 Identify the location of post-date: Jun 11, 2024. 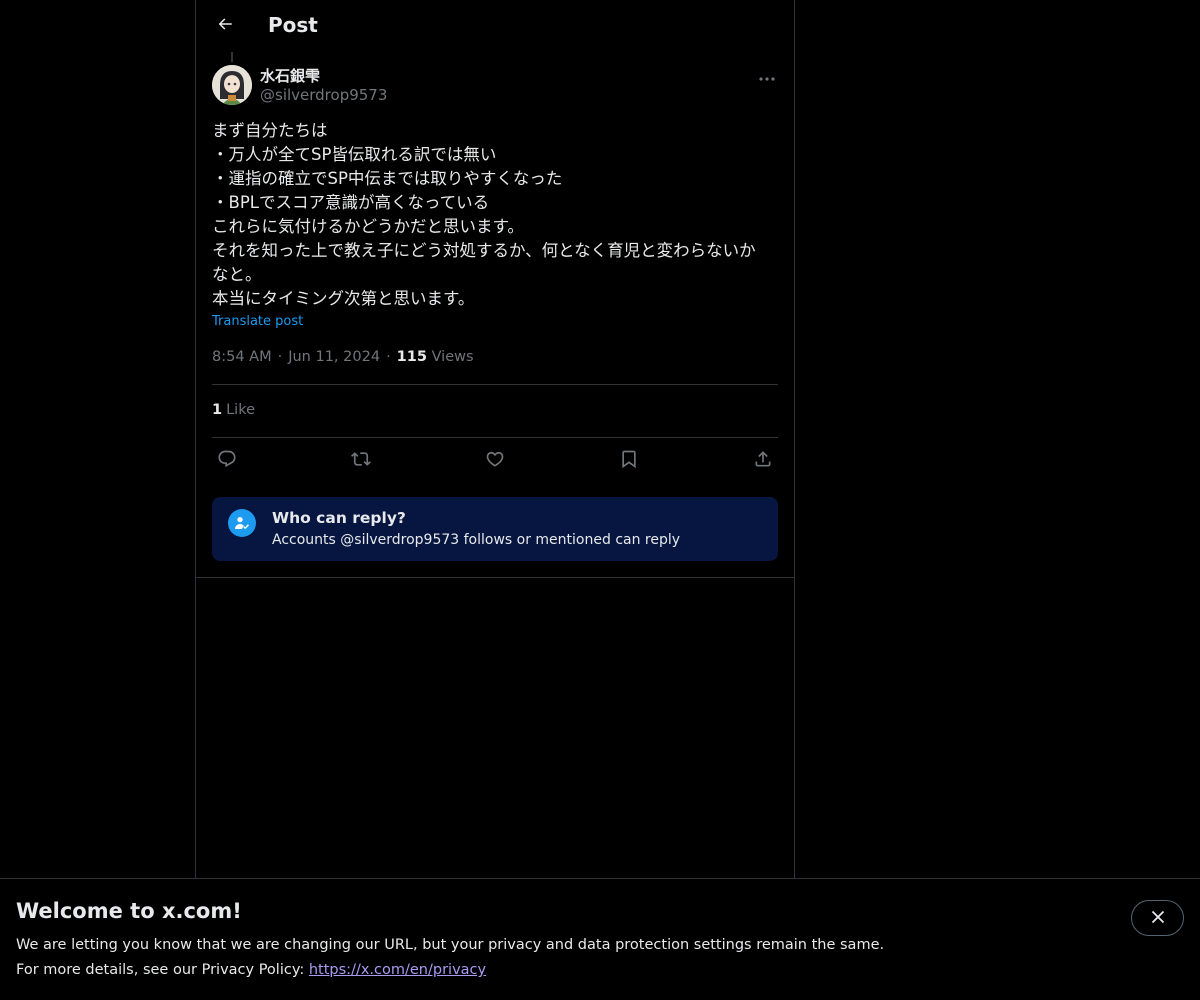
(334, 357).